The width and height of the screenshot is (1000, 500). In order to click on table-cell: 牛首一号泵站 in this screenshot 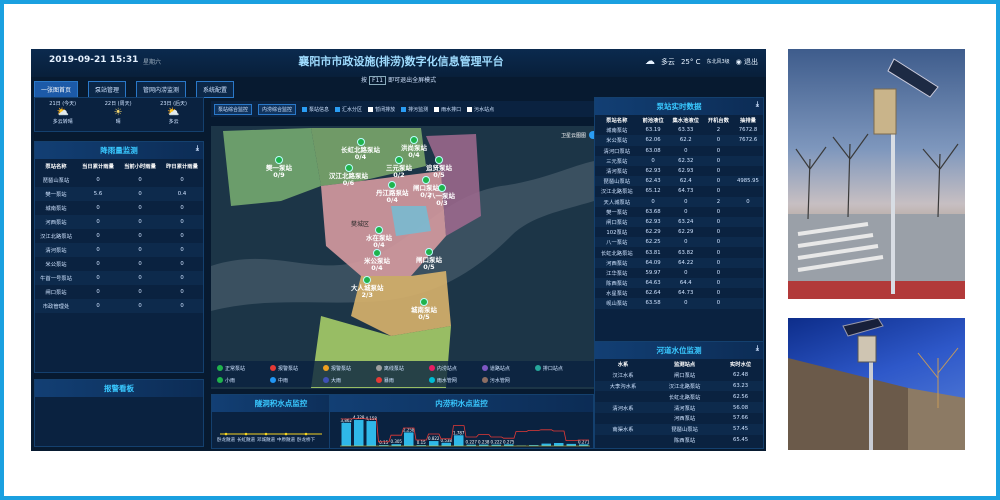, I will do `click(56, 278)`.